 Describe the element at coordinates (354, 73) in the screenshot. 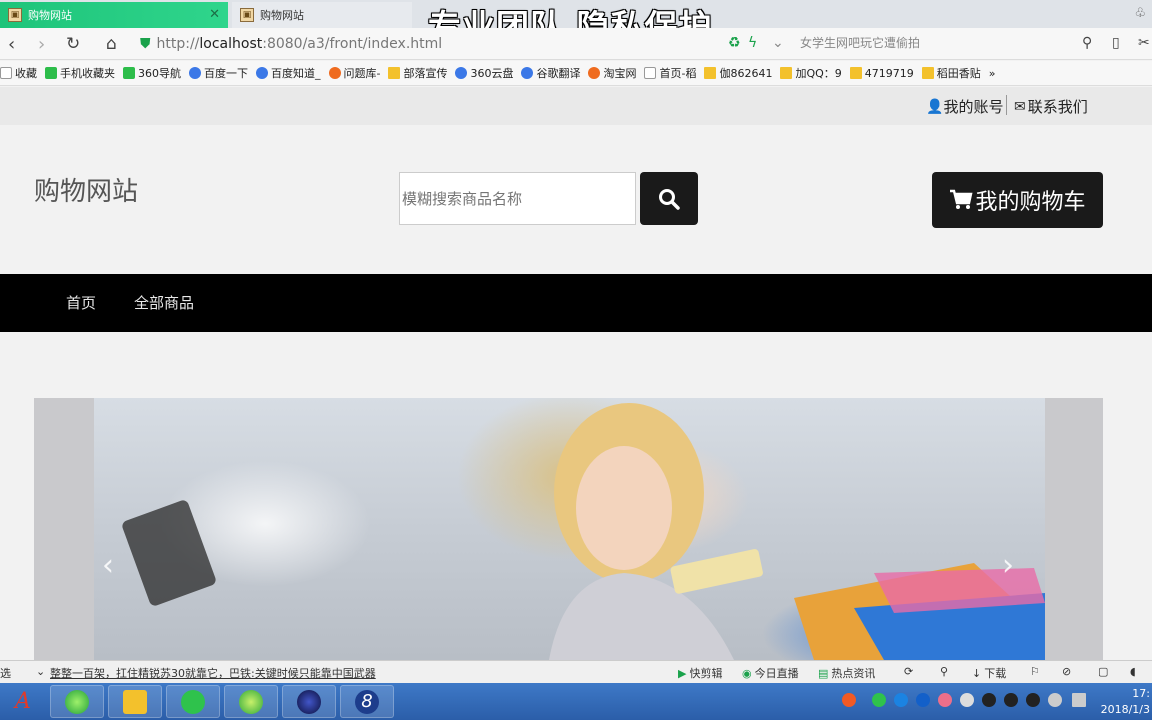

I see `bookmark-item: 问题库-` at that location.